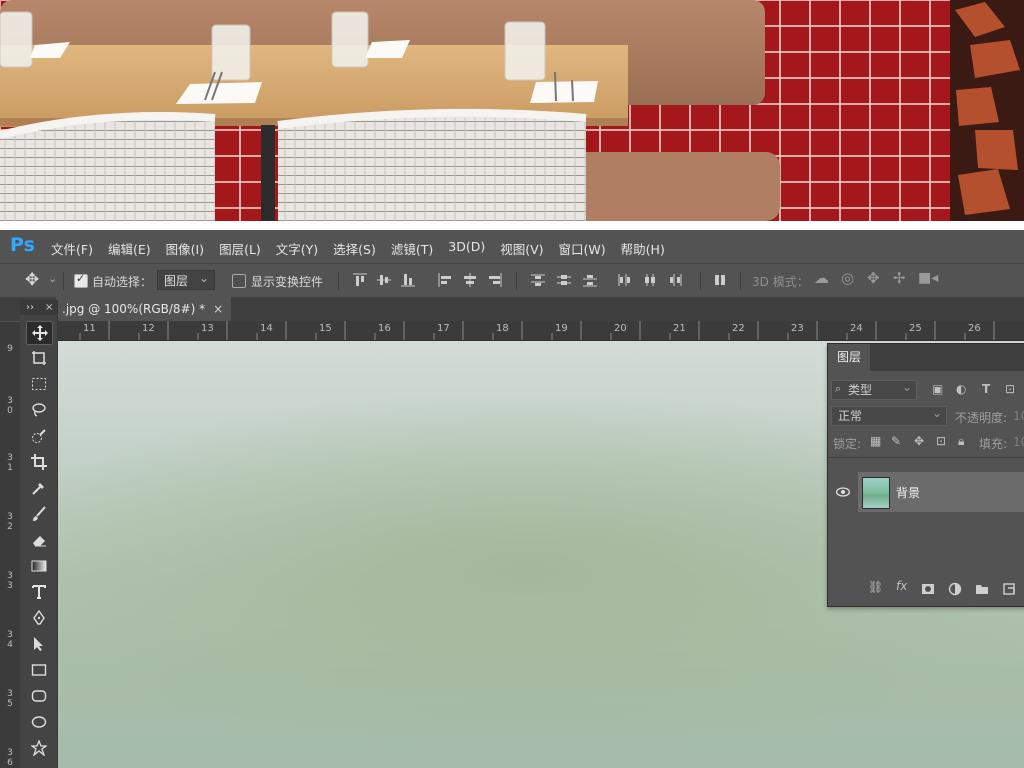 The image size is (1024, 768). I want to click on menu-help: 帮助(H), so click(643, 248).